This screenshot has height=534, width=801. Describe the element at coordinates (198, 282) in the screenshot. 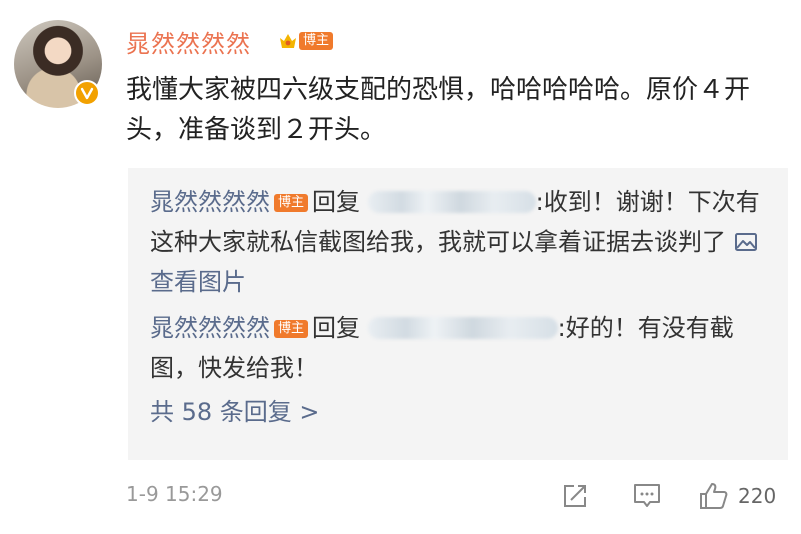

I see `view-image-label: 查看图片` at that location.